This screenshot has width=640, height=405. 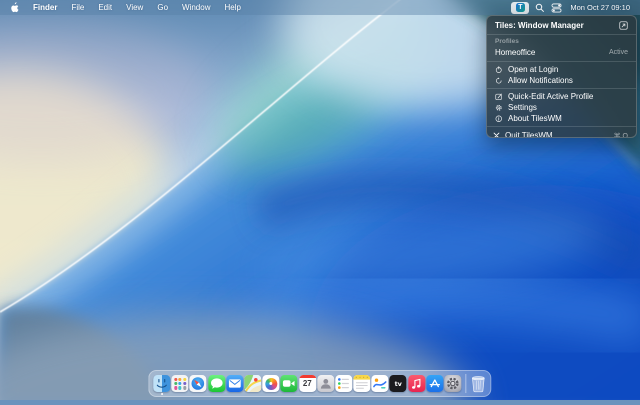 What do you see at coordinates (533, 70) in the screenshot?
I see `menu-item-label: Open at Login` at bounding box center [533, 70].